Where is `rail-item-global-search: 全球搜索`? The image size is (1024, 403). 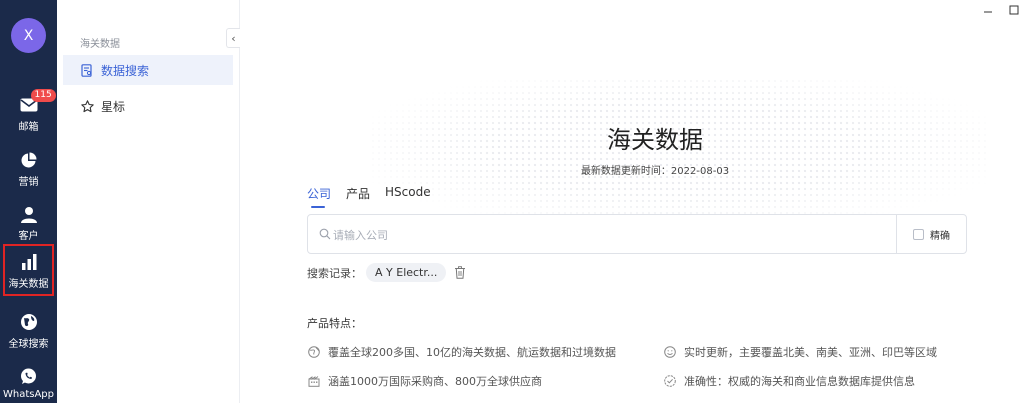 rail-item-global-search: 全球搜索 is located at coordinates (28, 331).